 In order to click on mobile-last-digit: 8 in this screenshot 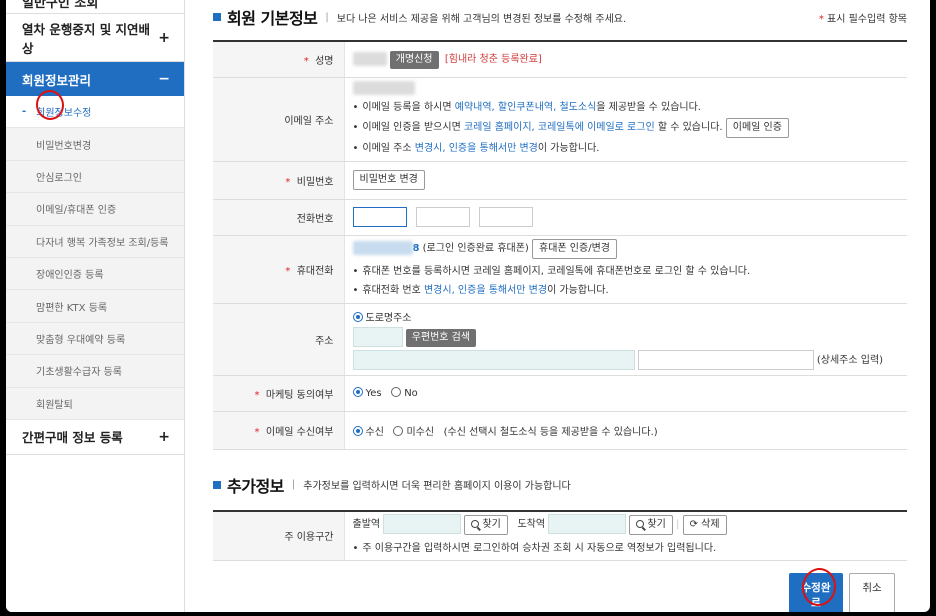, I will do `click(416, 248)`.